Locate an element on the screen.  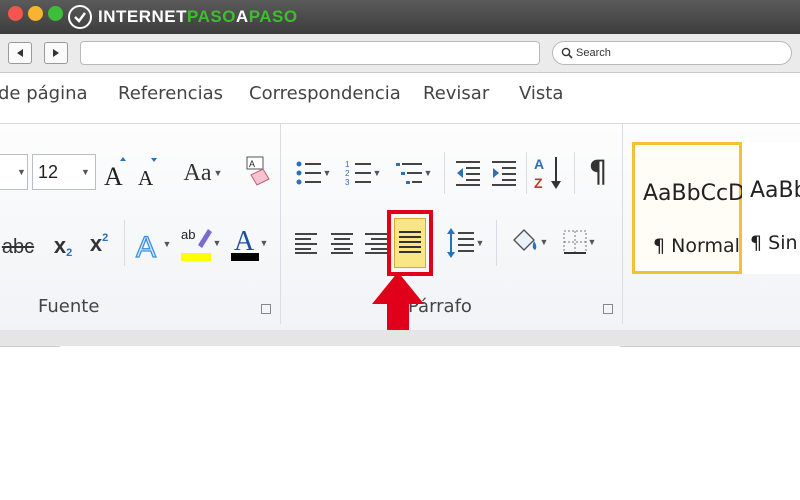
font-color-button: A ▼ is located at coordinates (249, 243).